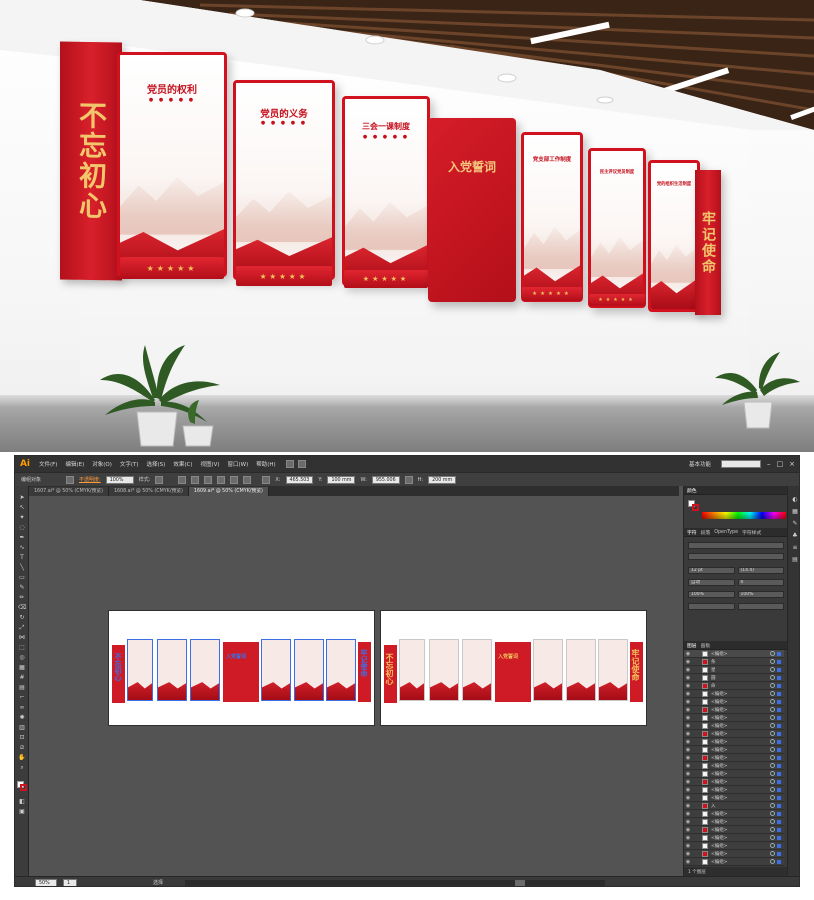 The image size is (814, 900). Describe the element at coordinates (22, 498) in the screenshot. I see `selection-tool-icon: ➤` at that location.